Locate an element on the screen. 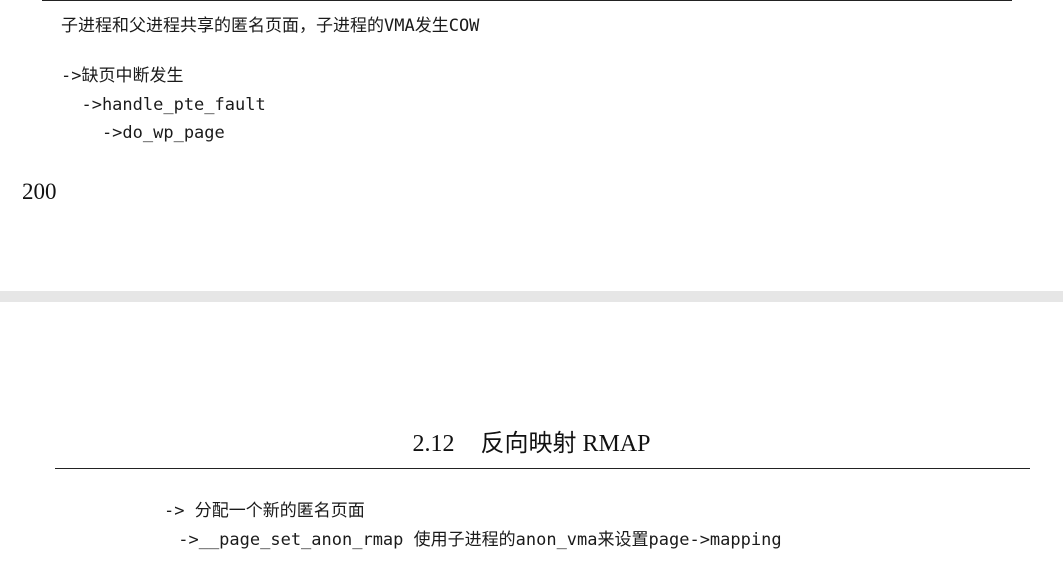 This screenshot has height=562, width=1063. section-number: 2.12 is located at coordinates (433, 444).